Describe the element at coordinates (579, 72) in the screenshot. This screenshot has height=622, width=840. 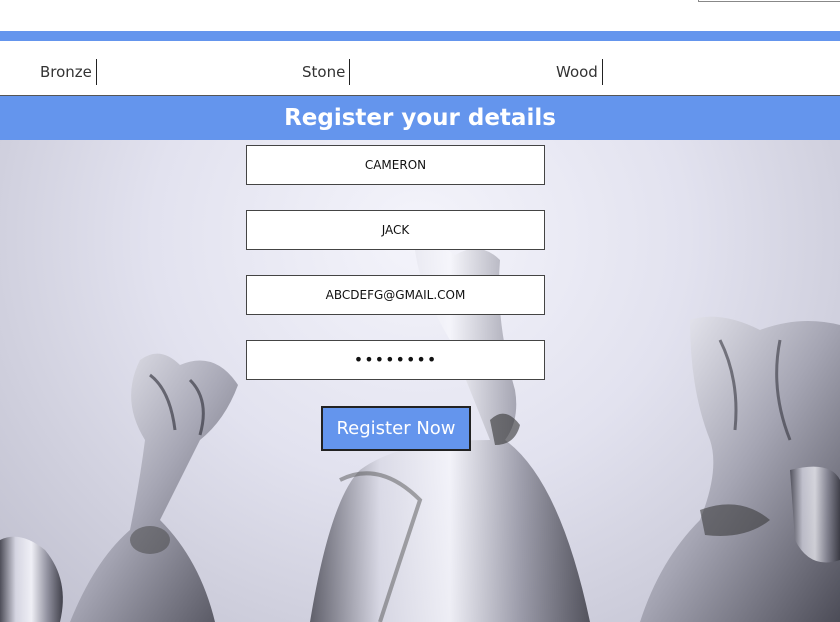
I see `nav-item-wood: Wood` at that location.